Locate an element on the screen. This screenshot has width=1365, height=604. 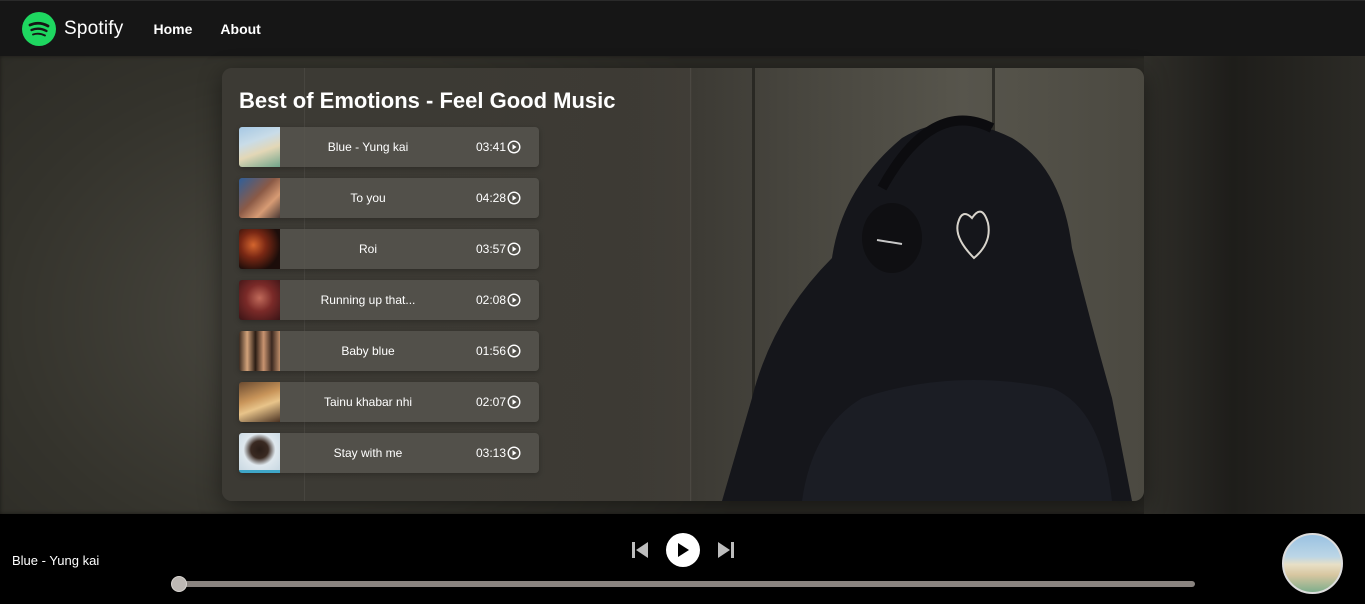
song-item: Stay with me 03:13 is located at coordinates (389, 453).